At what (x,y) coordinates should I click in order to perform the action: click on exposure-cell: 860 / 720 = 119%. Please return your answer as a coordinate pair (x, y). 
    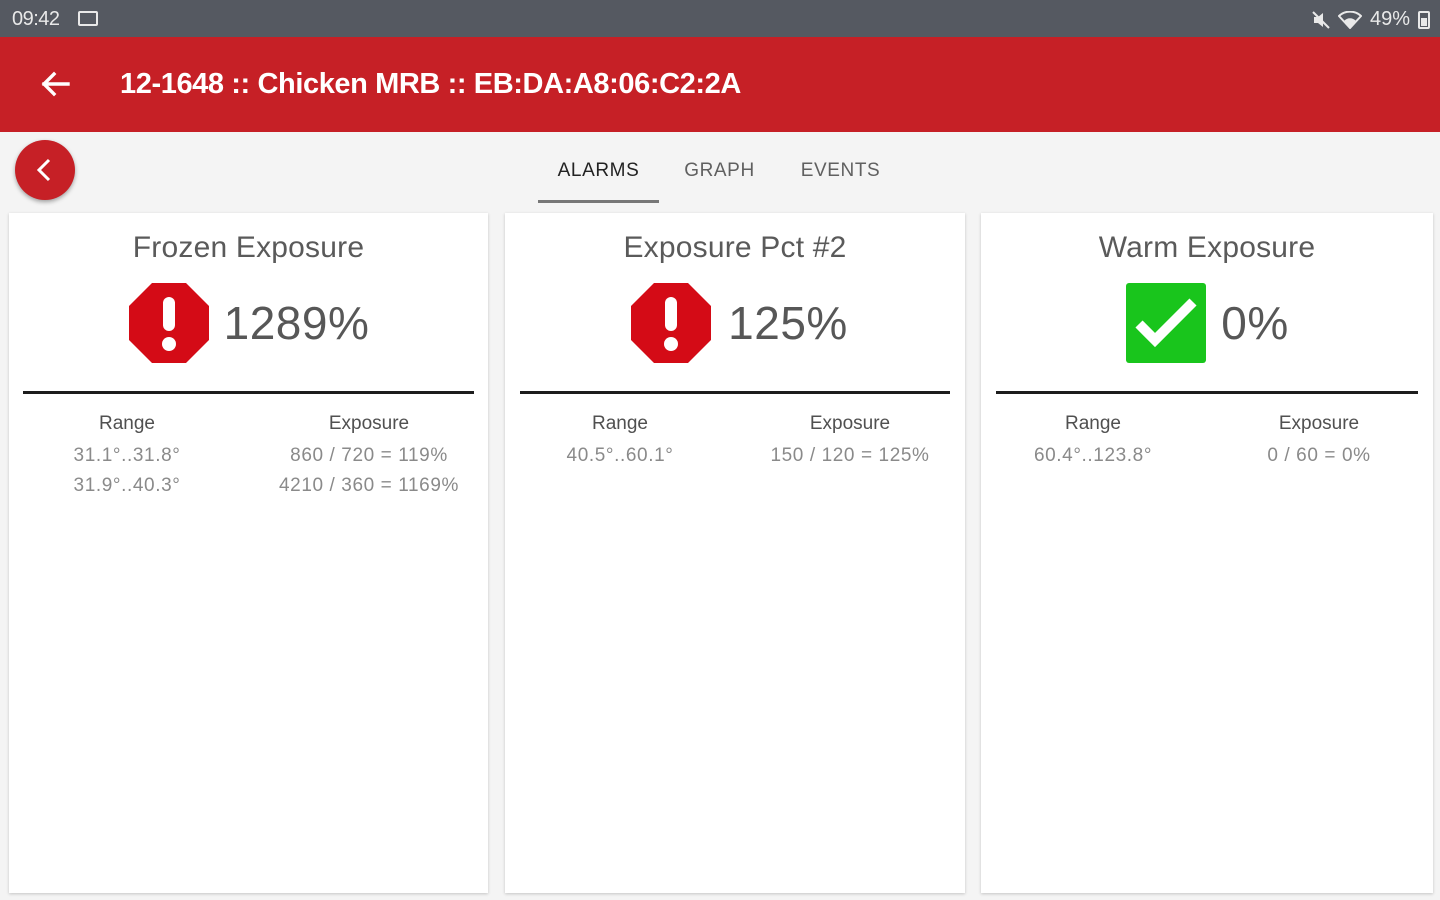
    Looking at the image, I should click on (369, 455).